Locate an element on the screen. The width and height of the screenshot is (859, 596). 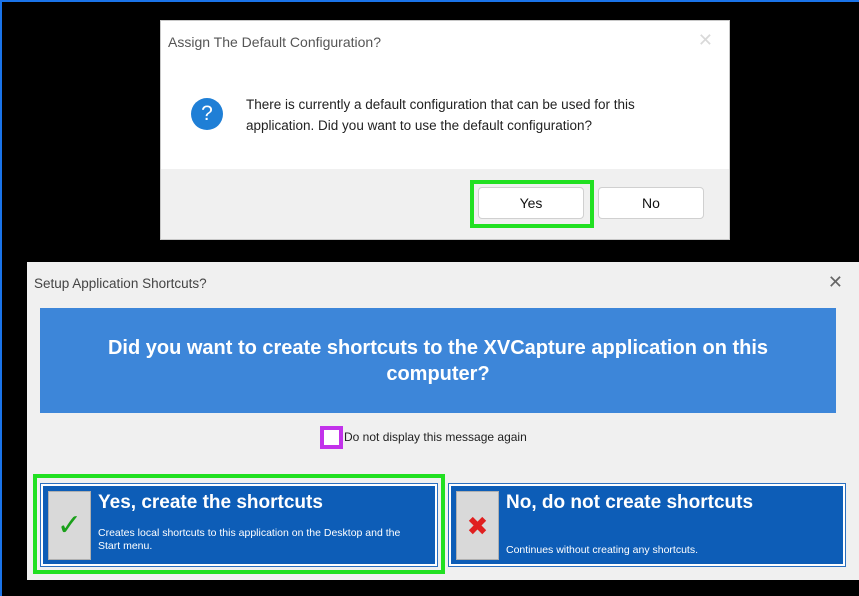
create-button-heading: Yes, create the shortcuts is located at coordinates (210, 502).